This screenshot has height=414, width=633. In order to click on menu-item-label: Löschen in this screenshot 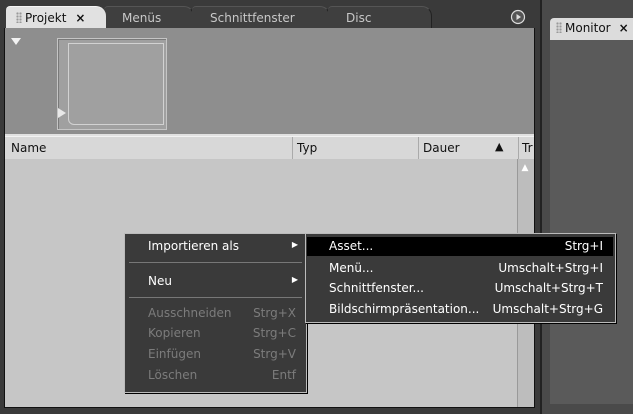, I will do `click(173, 375)`.